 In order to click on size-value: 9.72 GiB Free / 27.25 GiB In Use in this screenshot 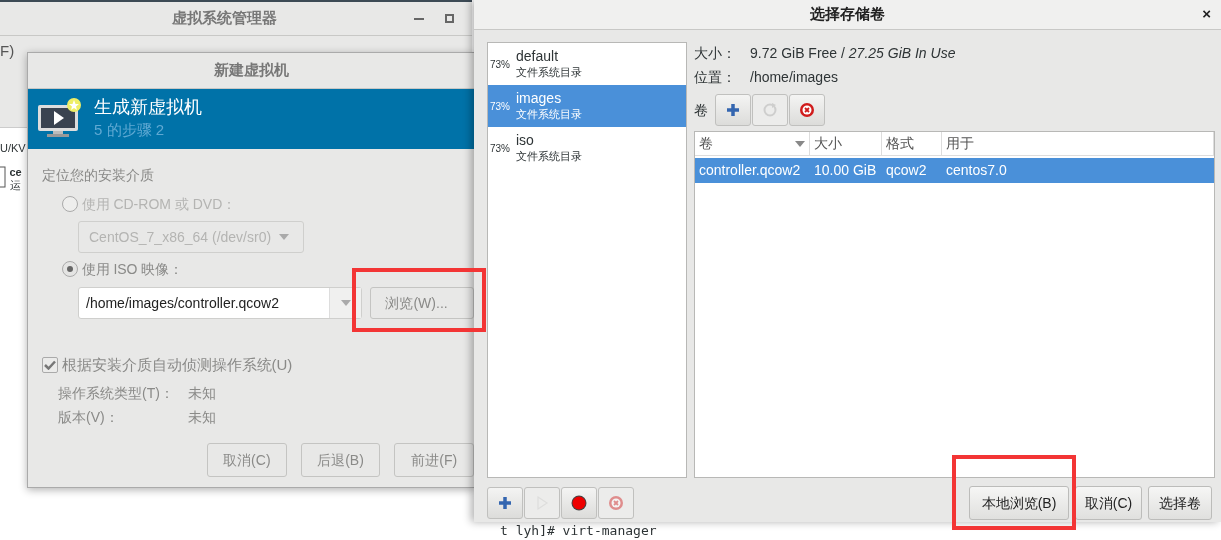, I will do `click(853, 53)`.